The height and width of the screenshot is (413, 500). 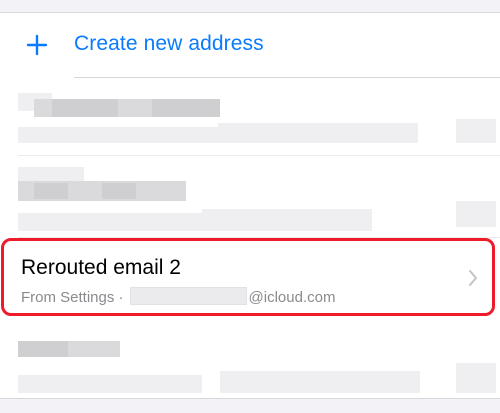 I want to click on address-item-title: Rerouted email 2, so click(x=101, y=267).